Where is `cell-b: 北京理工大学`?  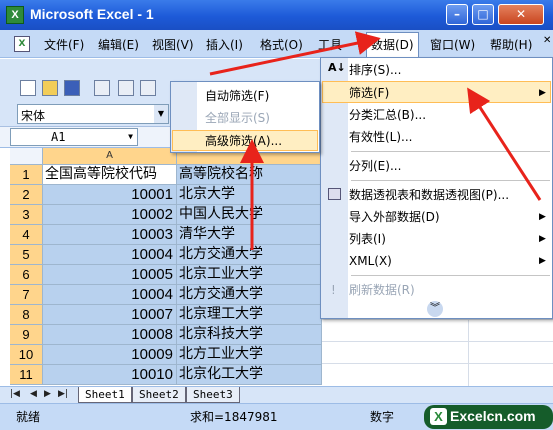
cell-b: 北京理工大学 is located at coordinates (249, 315).